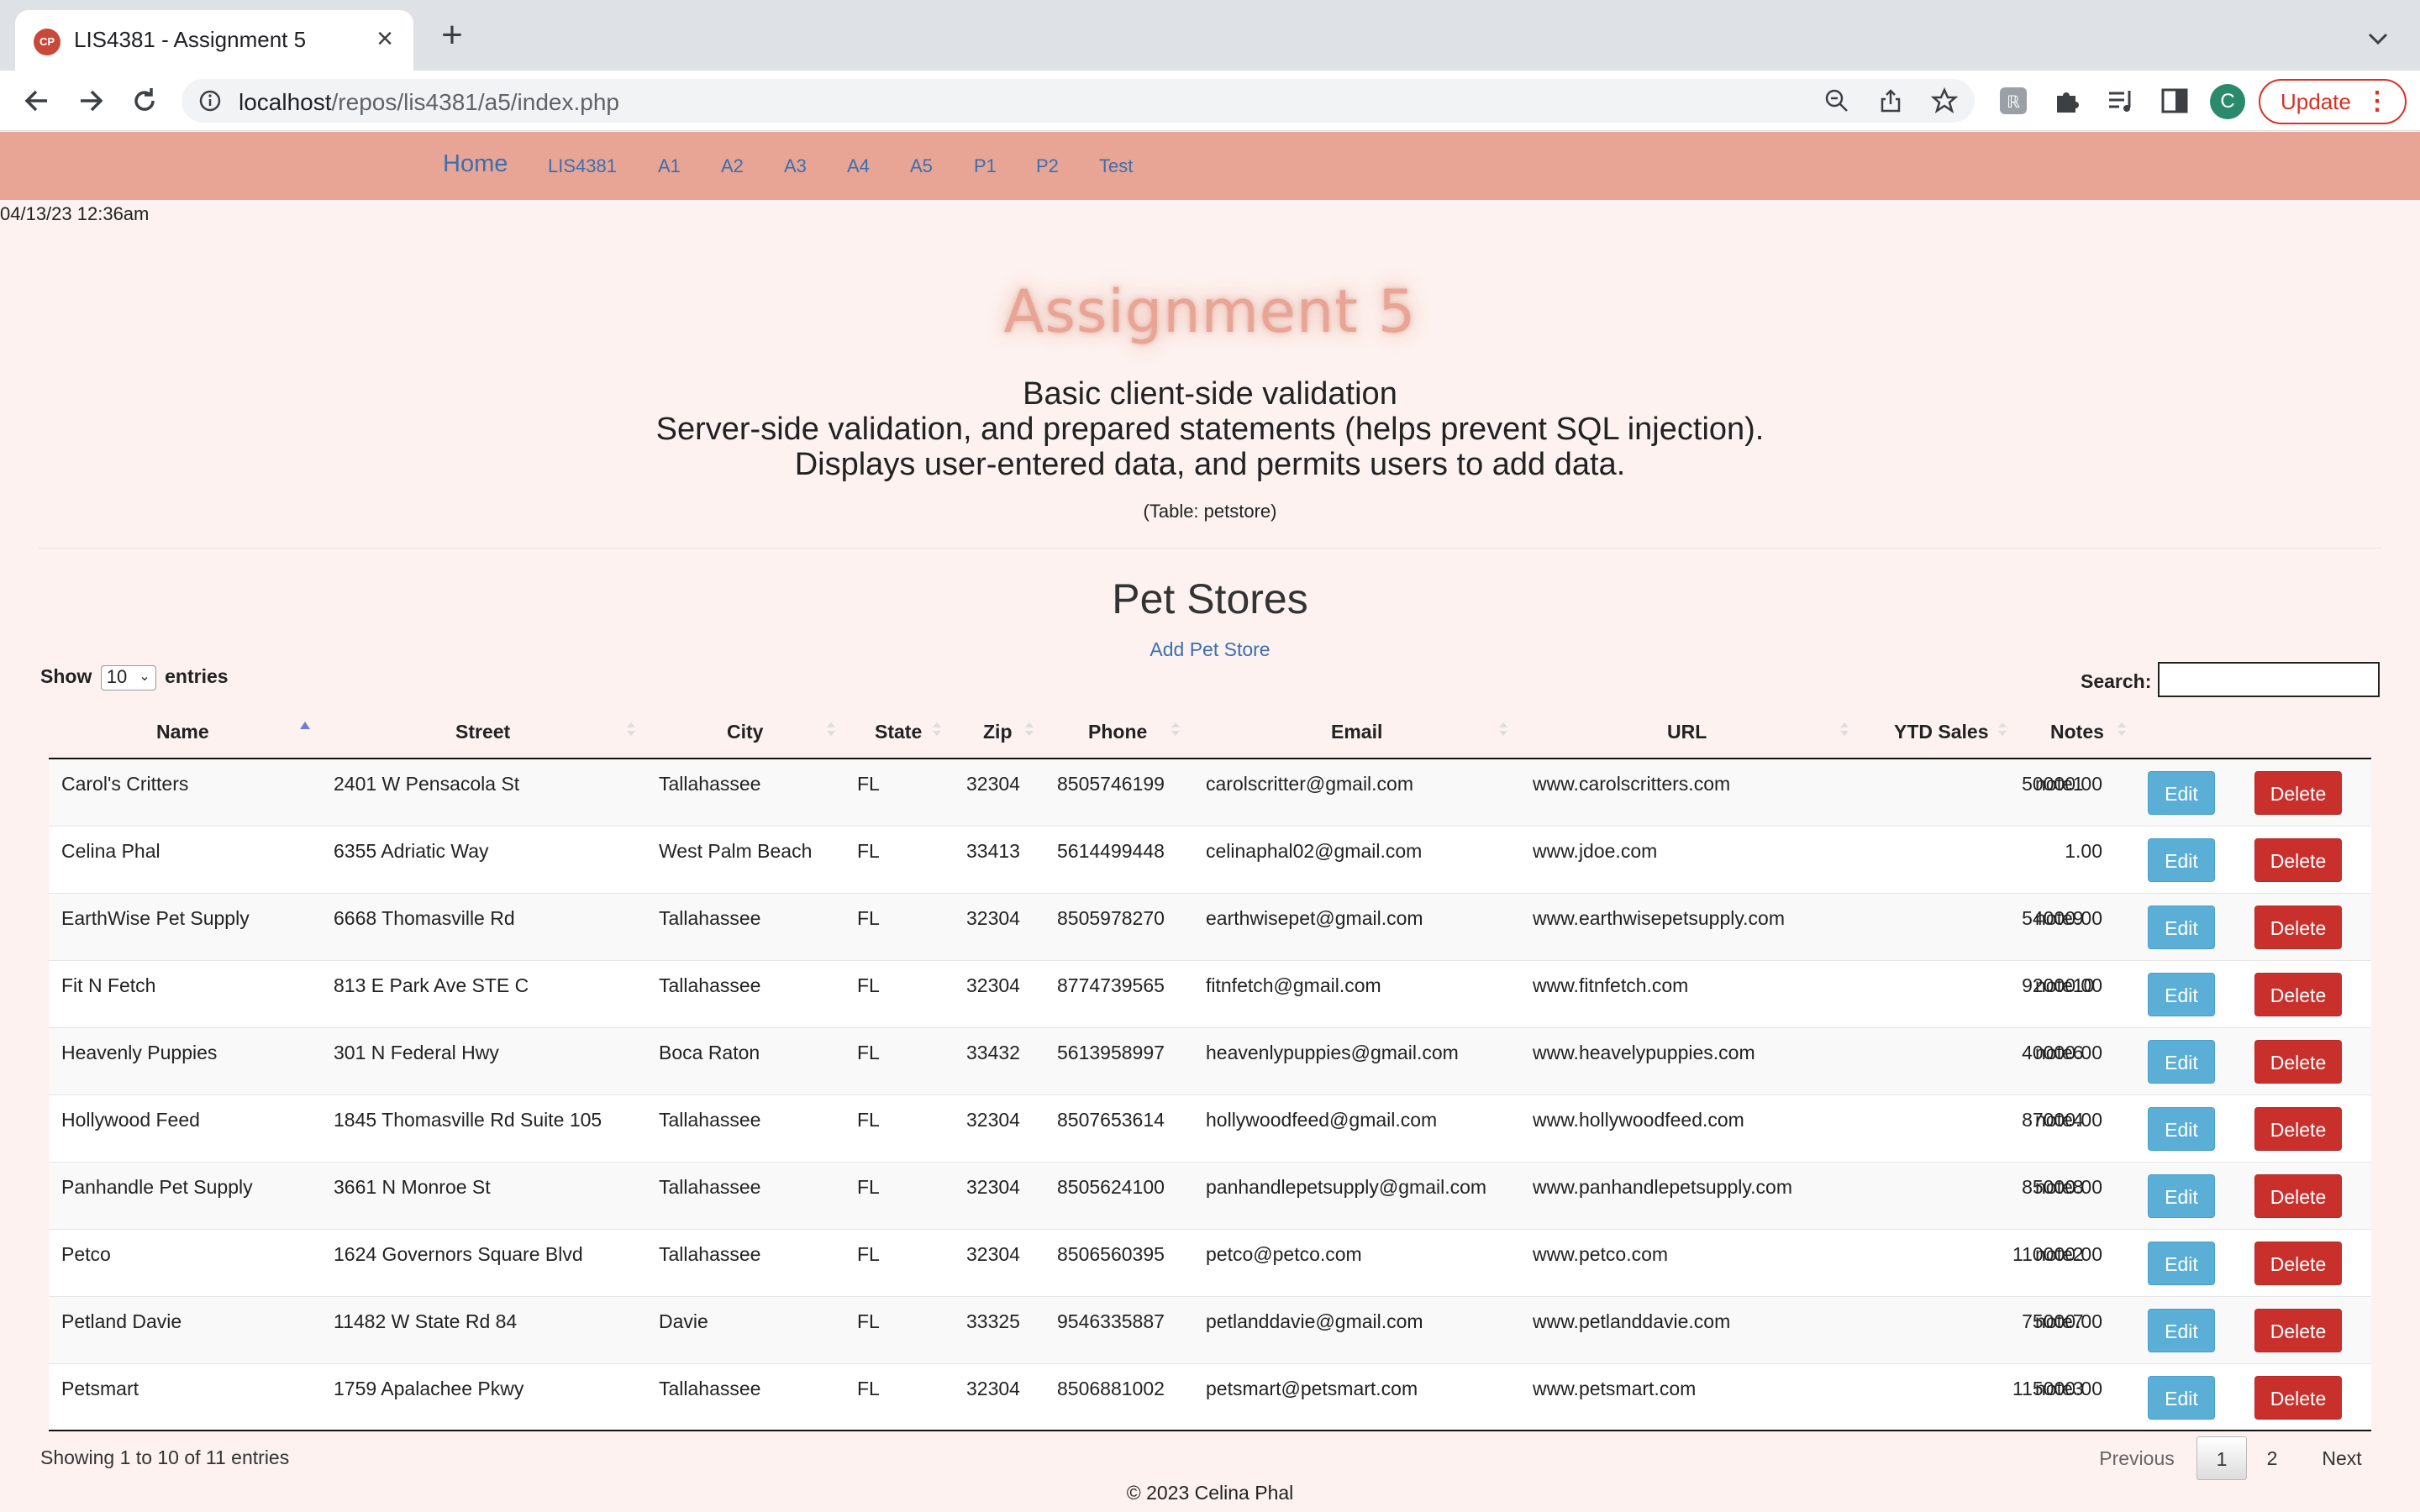 Image resolution: width=2420 pixels, height=1512 pixels. What do you see at coordinates (432, 985) in the screenshot?
I see `cell-street: 813 E Park Ave STE C` at bounding box center [432, 985].